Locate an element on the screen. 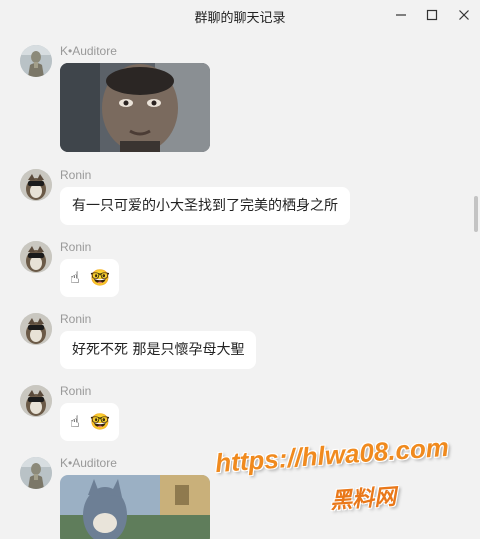 This screenshot has height=539, width=480. message-bubble: 有一只可爱的小大圣找到了完美的栖身之所 is located at coordinates (205, 206).